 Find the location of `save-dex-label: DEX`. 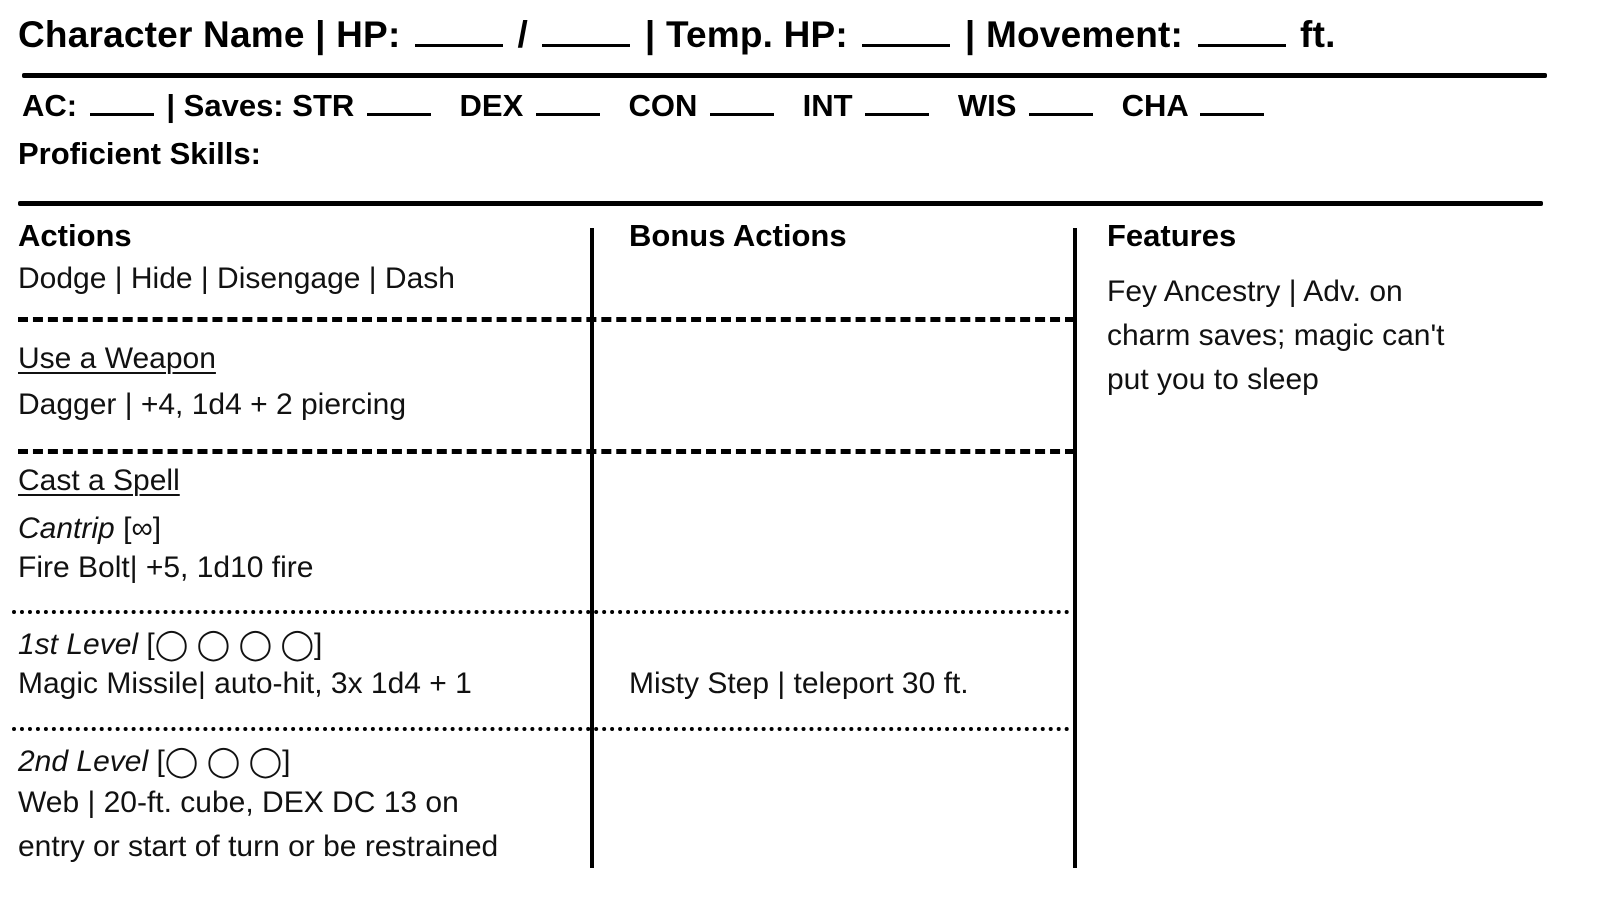

save-dex-label: DEX is located at coordinates (491, 105).